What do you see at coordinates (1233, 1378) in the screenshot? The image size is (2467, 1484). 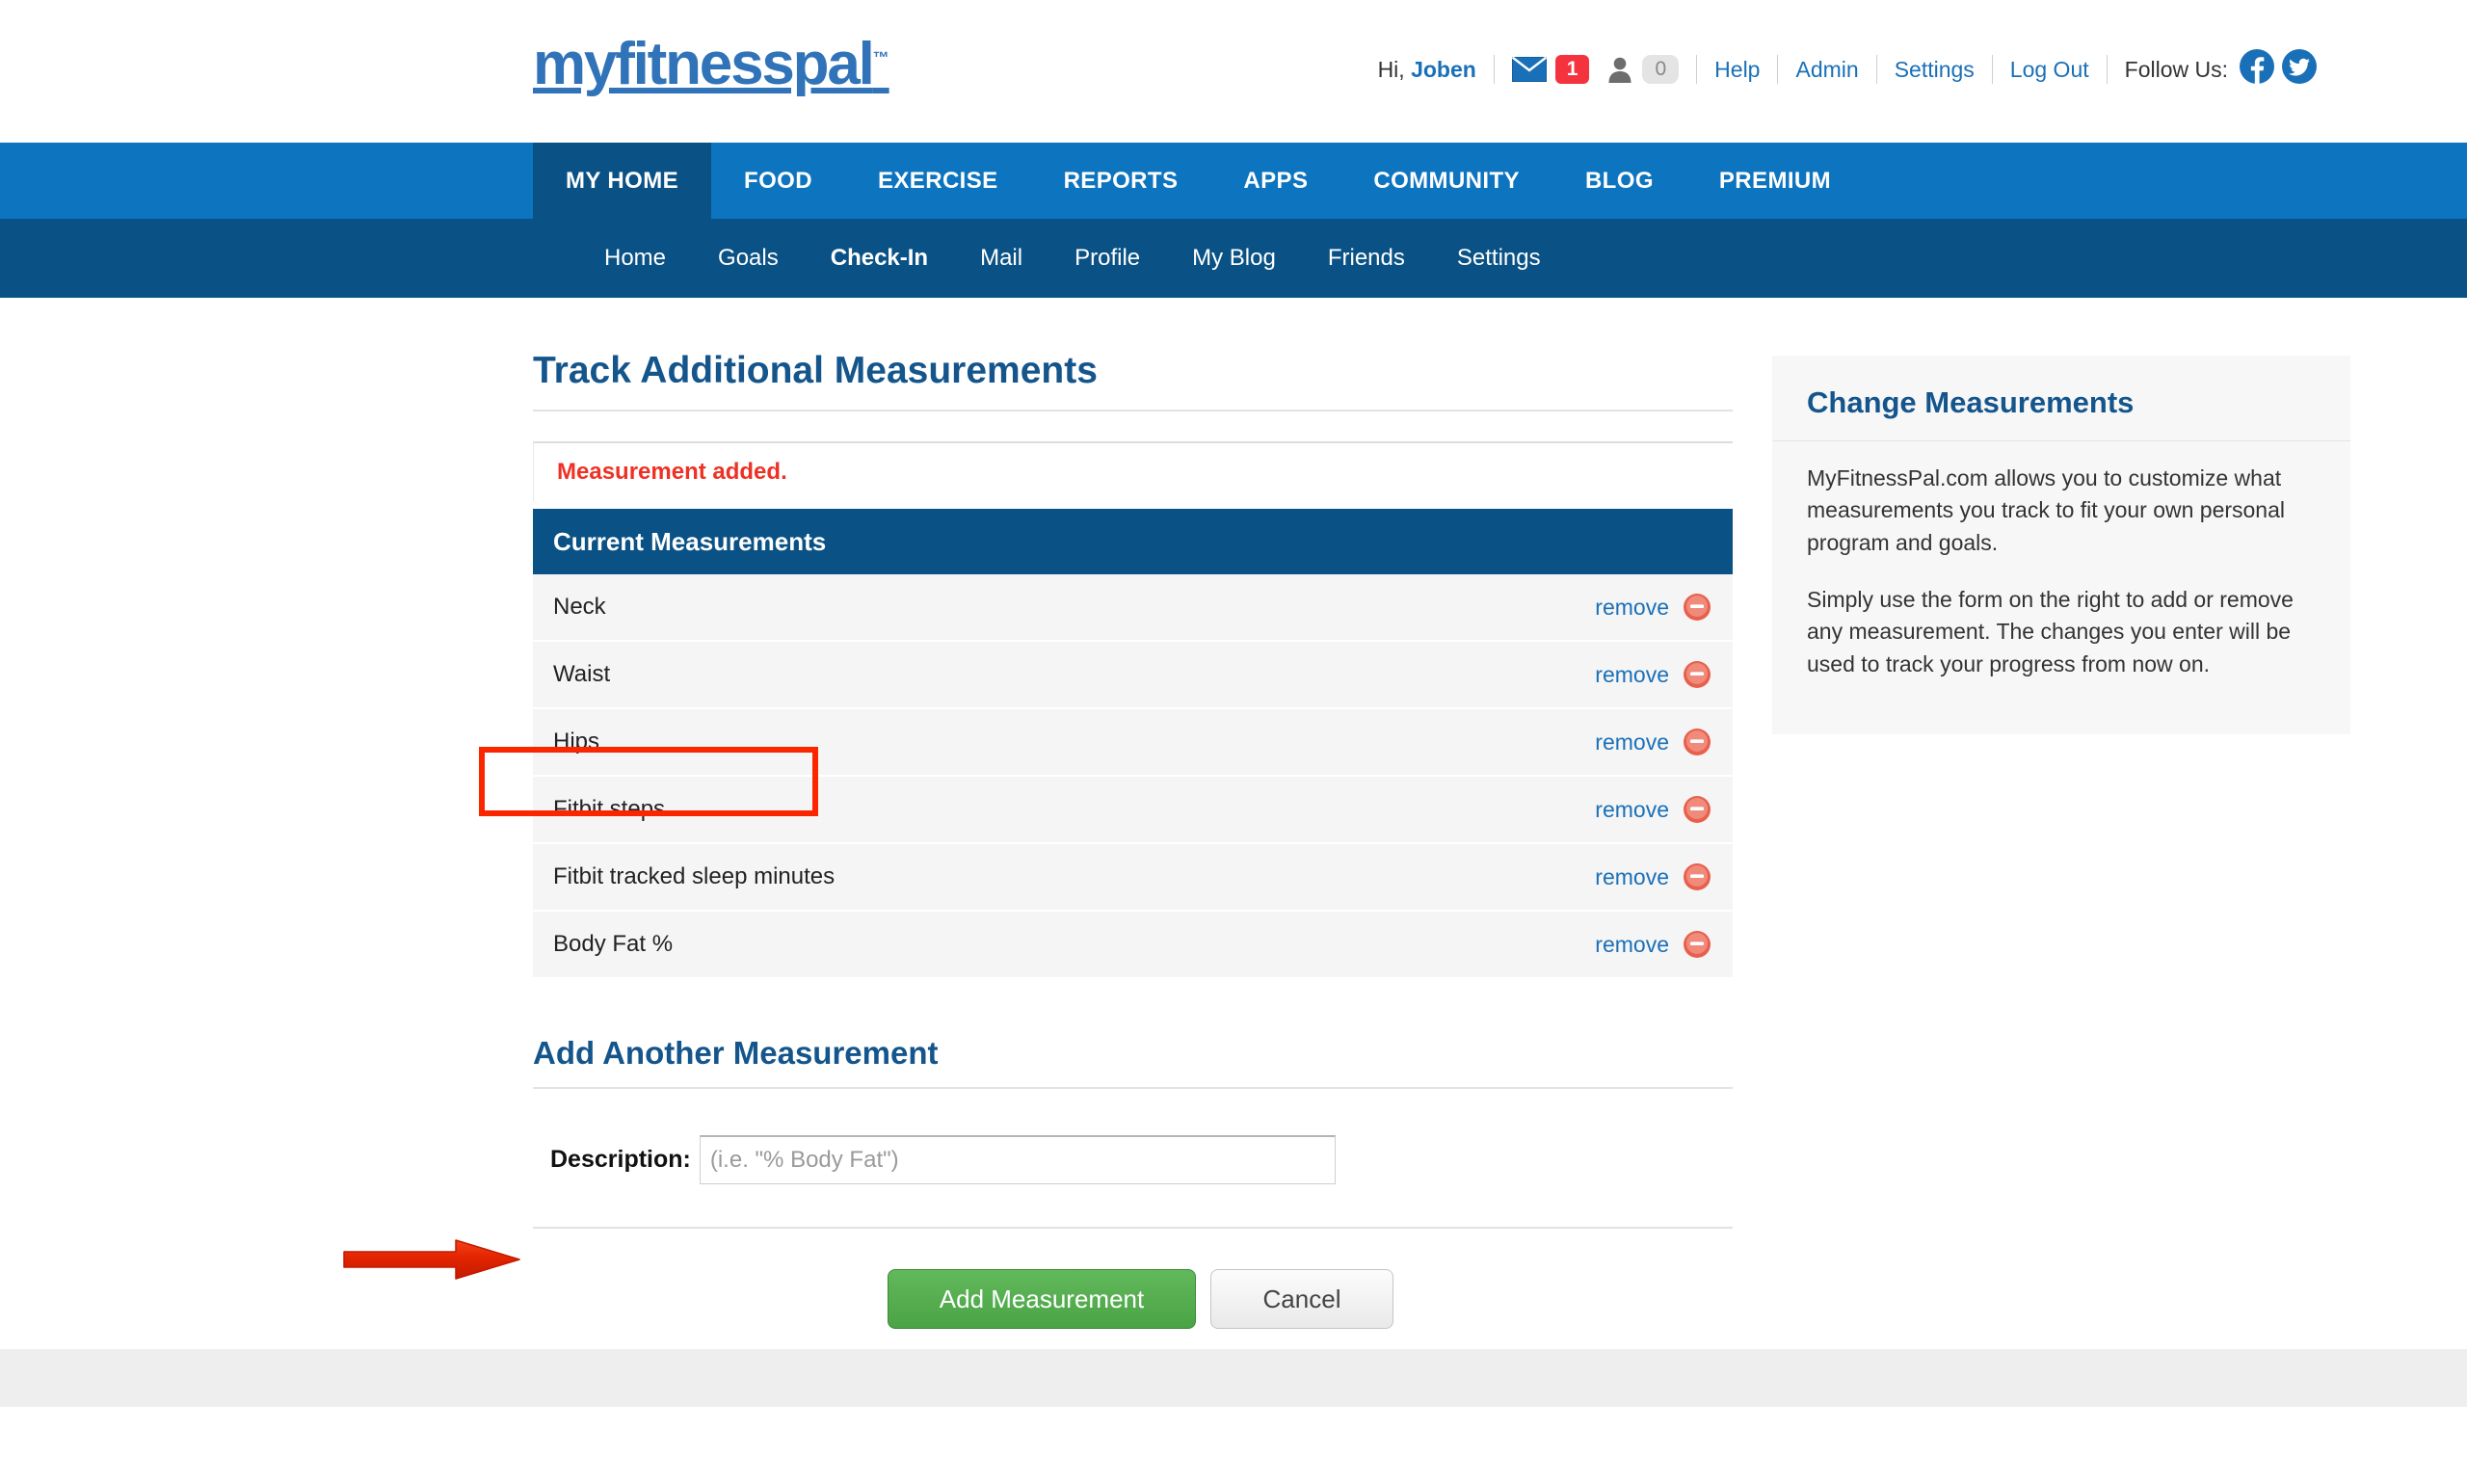 I see `footer-band` at bounding box center [1233, 1378].